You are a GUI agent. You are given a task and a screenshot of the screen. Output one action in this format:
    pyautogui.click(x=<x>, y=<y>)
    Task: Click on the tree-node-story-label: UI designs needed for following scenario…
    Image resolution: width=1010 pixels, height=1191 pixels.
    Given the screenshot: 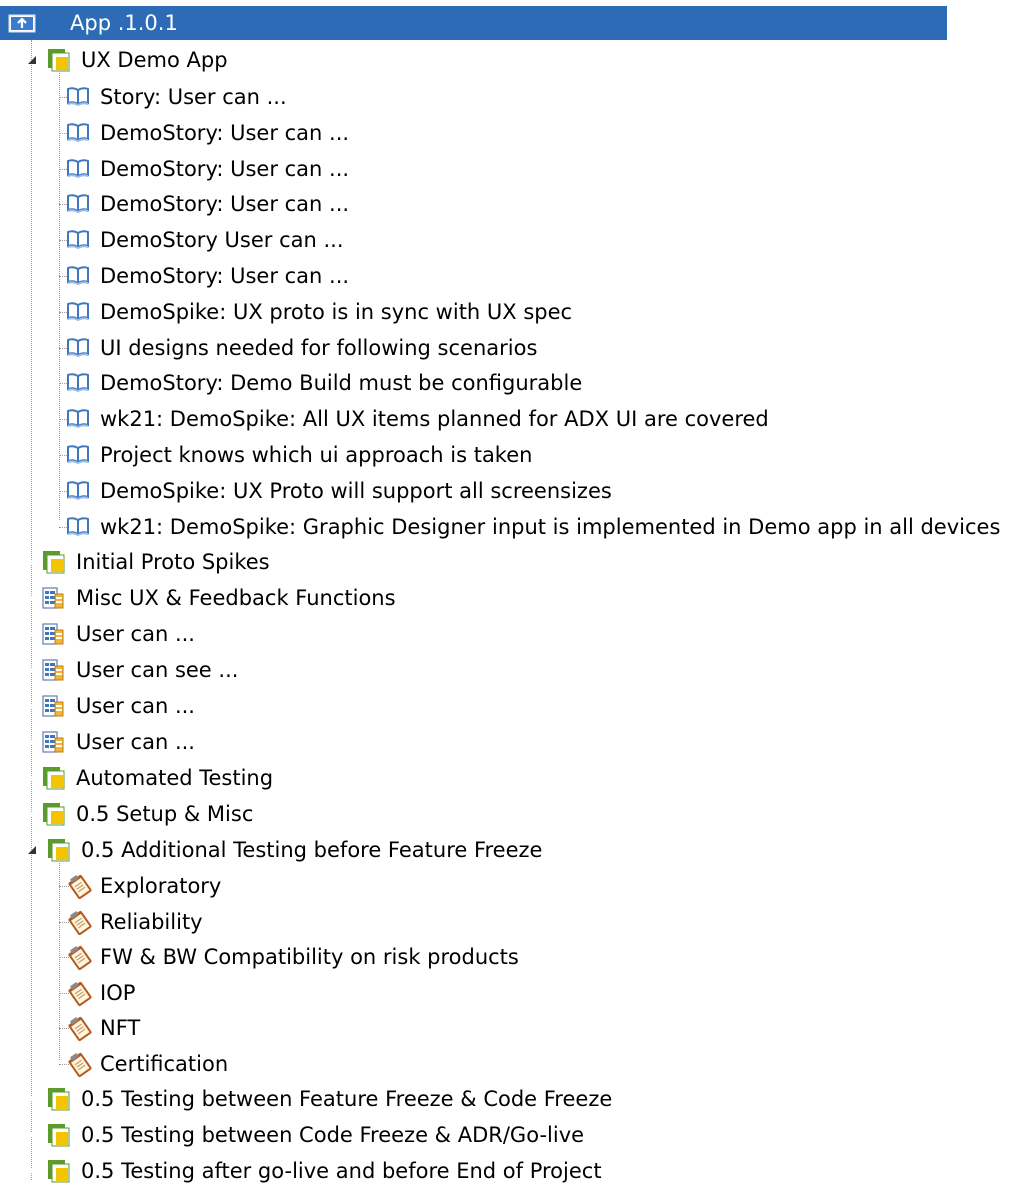 What is the action you would take?
    pyautogui.click(x=319, y=347)
    